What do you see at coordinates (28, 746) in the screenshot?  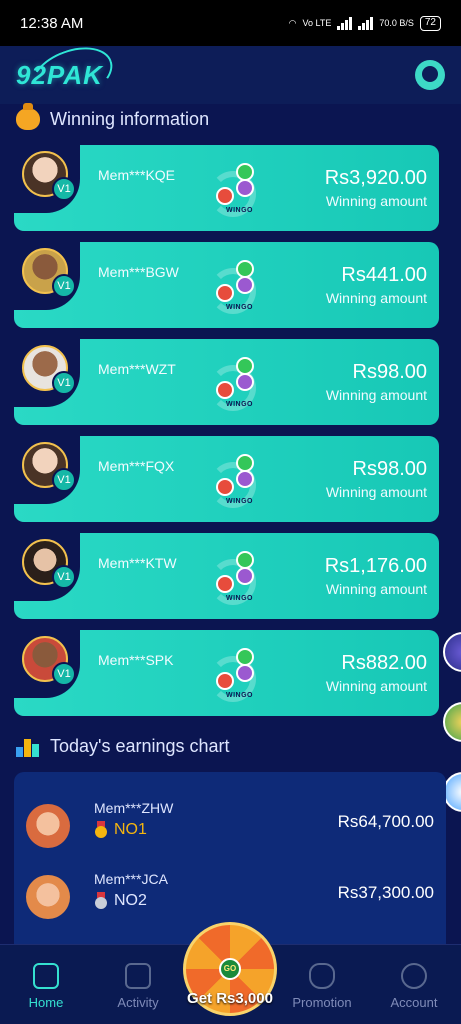 I see `podium-icon` at bounding box center [28, 746].